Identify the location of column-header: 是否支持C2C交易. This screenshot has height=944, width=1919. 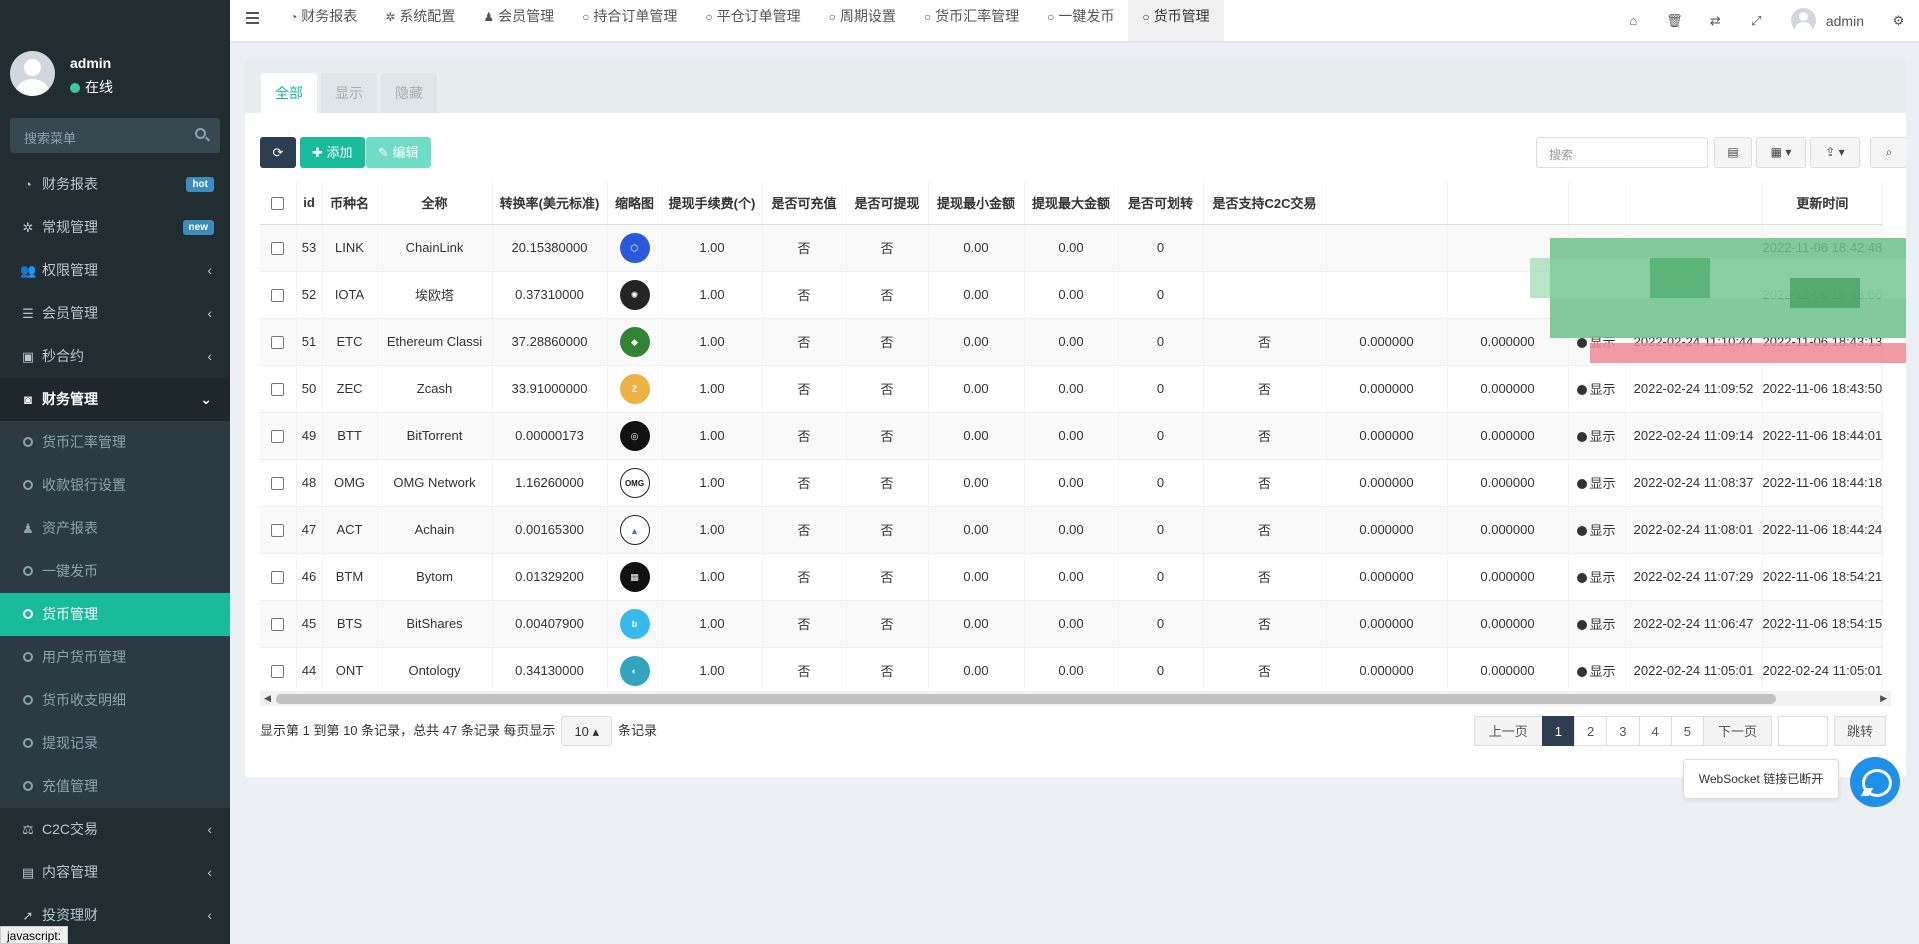
(1265, 203).